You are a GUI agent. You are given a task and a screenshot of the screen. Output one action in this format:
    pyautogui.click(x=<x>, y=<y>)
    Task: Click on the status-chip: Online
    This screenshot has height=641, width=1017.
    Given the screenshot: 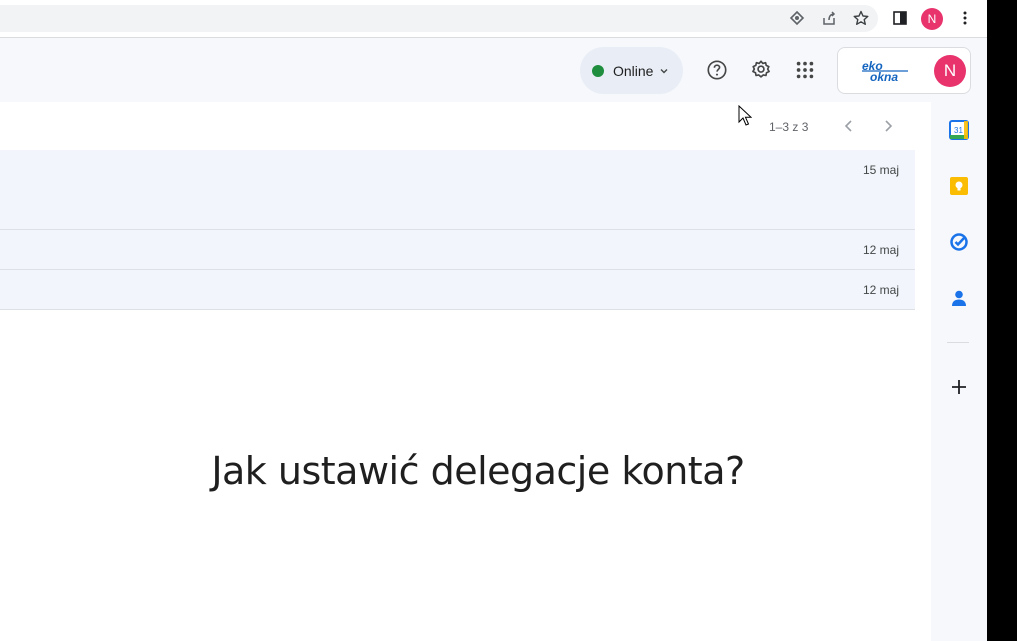 What is the action you would take?
    pyautogui.click(x=631, y=70)
    